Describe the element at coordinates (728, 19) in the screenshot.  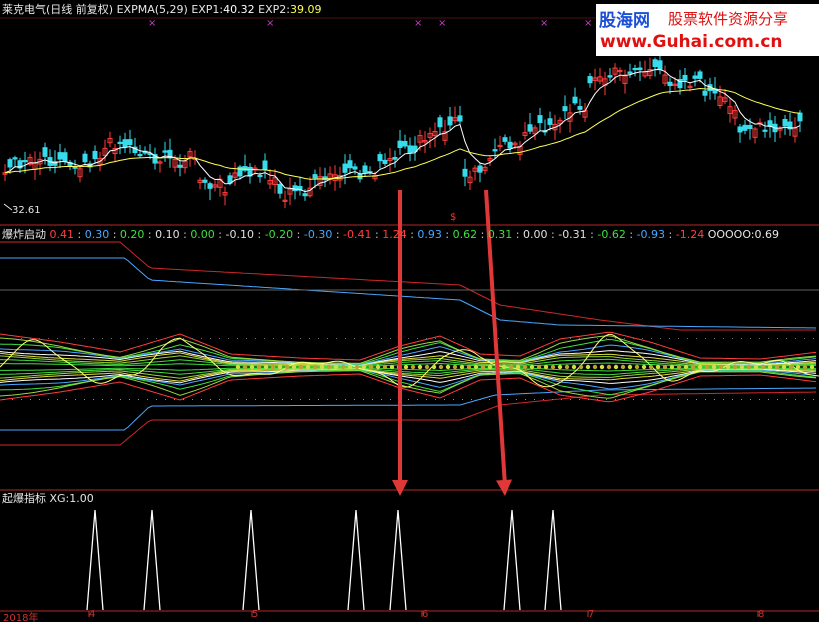
I see `watermark-slogan: 股票软件资源分享` at that location.